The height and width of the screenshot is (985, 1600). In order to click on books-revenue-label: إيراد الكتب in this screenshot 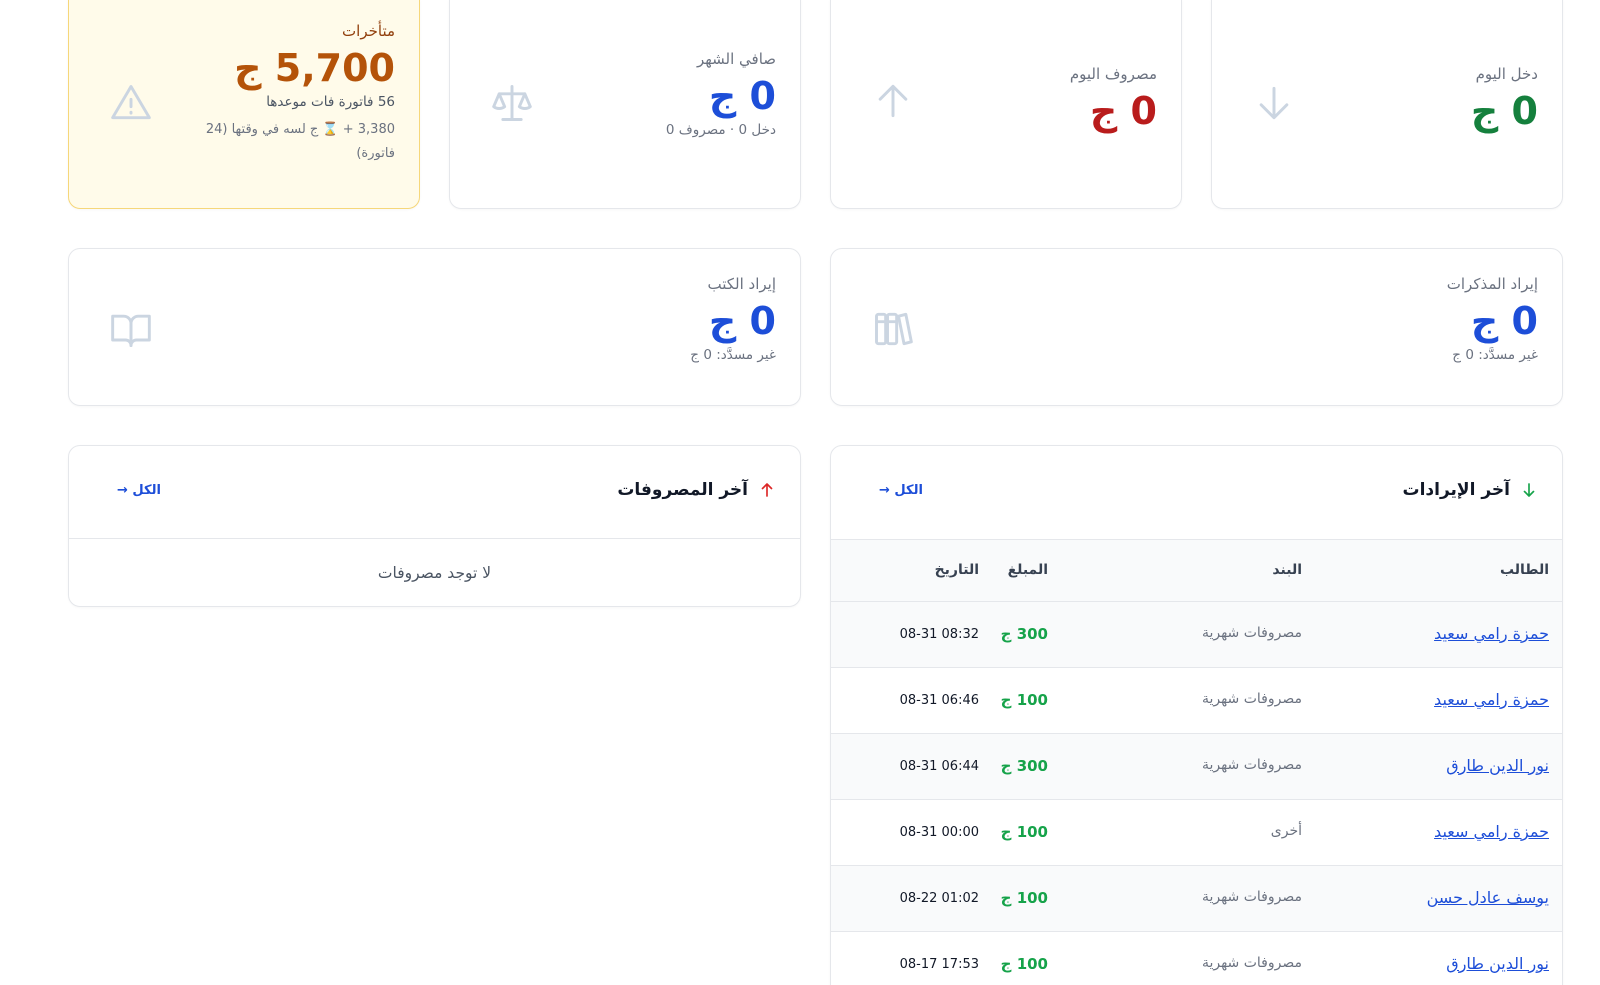, I will do `click(741, 284)`.